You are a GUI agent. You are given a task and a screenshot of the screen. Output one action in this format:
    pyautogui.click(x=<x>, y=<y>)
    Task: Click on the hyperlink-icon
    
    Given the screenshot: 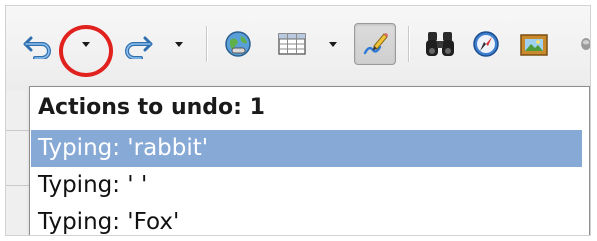 What is the action you would take?
    pyautogui.click(x=238, y=44)
    